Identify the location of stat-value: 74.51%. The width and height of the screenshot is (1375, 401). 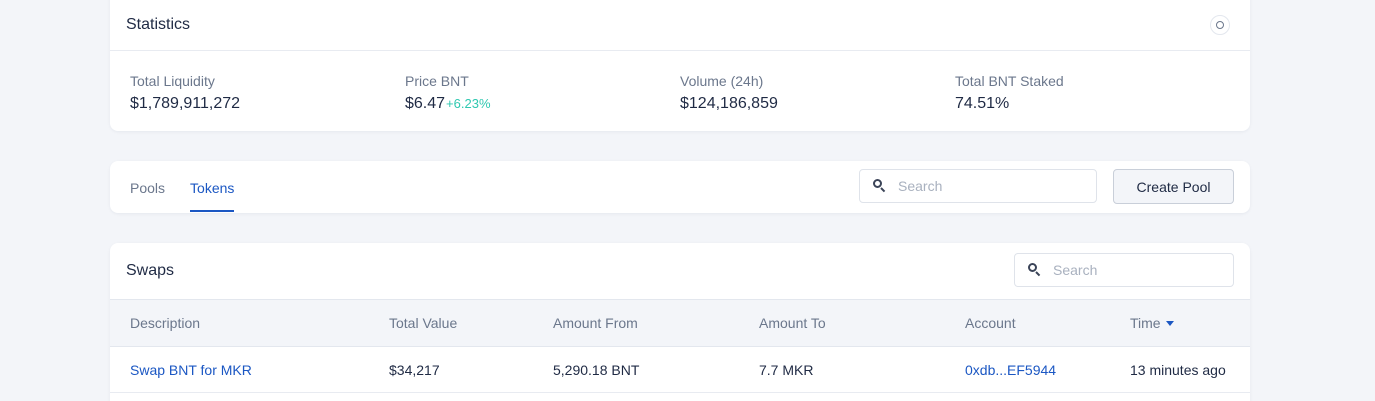
(982, 103).